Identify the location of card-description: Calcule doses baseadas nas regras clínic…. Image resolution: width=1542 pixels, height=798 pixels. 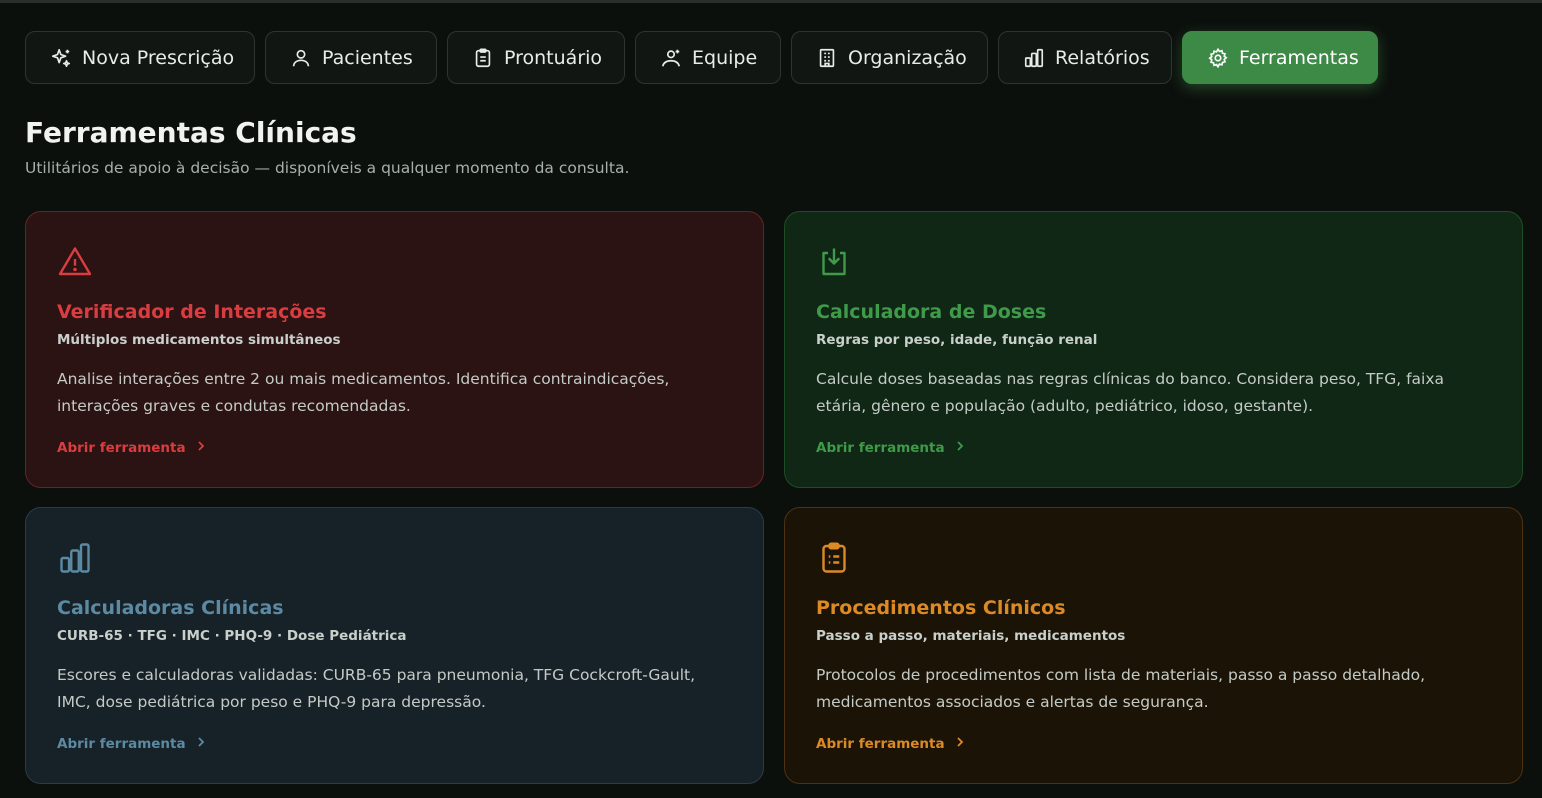
(1130, 392).